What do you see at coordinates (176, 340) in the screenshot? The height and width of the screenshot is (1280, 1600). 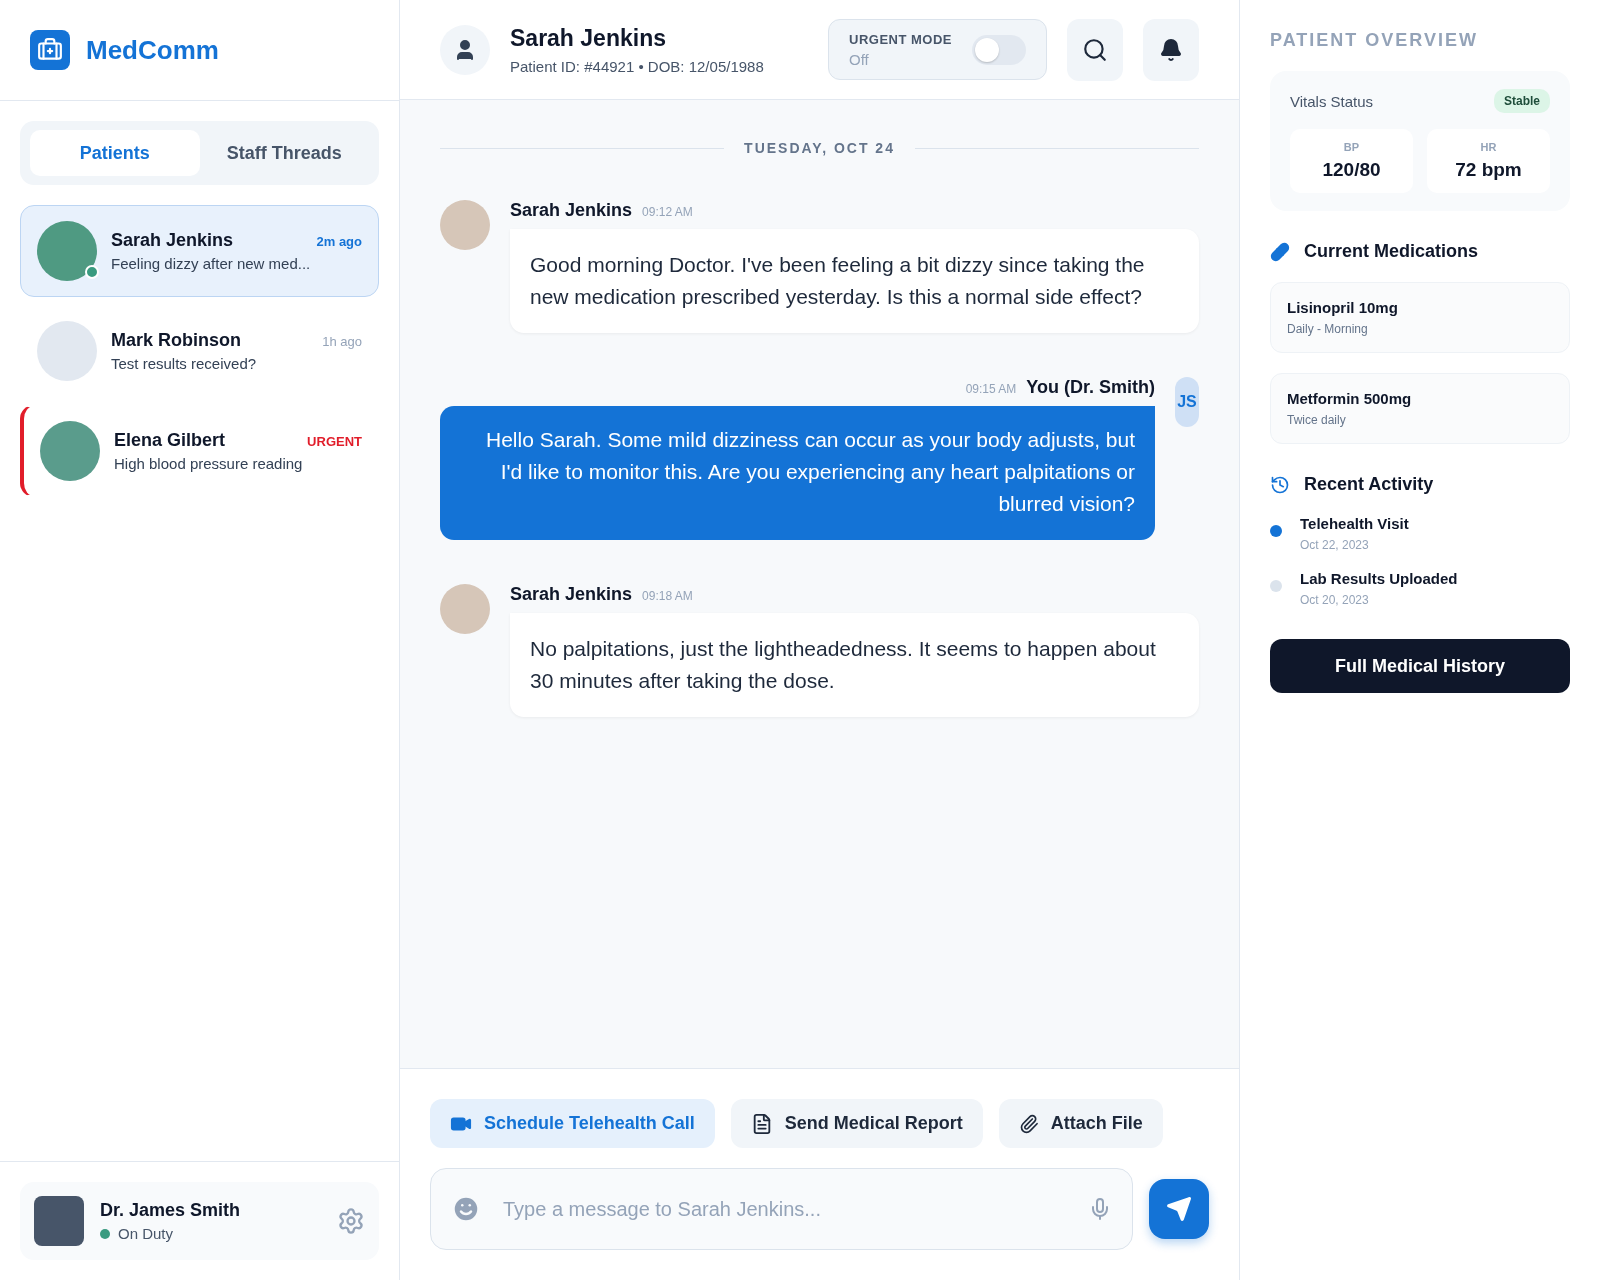 I see `contact-name: Mark Robinson` at bounding box center [176, 340].